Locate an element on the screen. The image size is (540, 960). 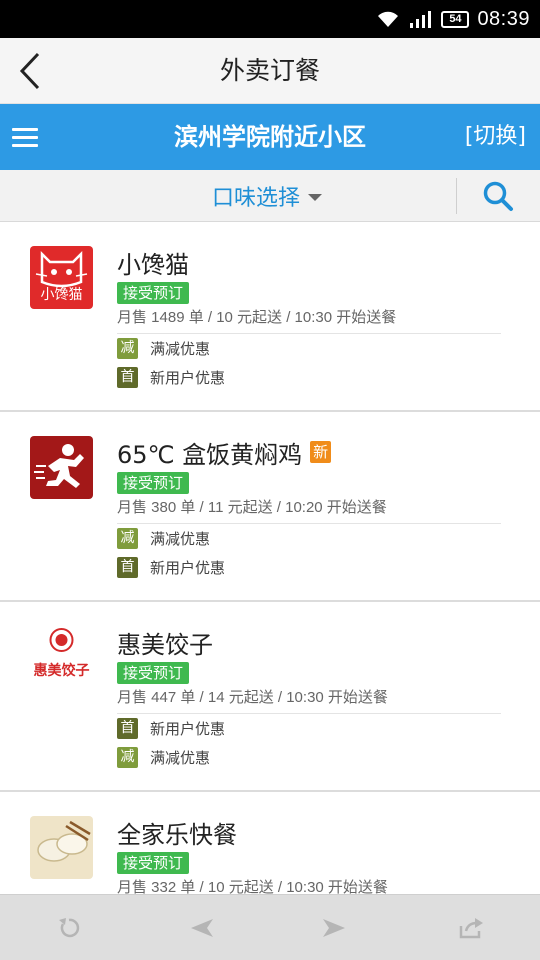
battery-indicator: 54 is located at coordinates (455, 19).